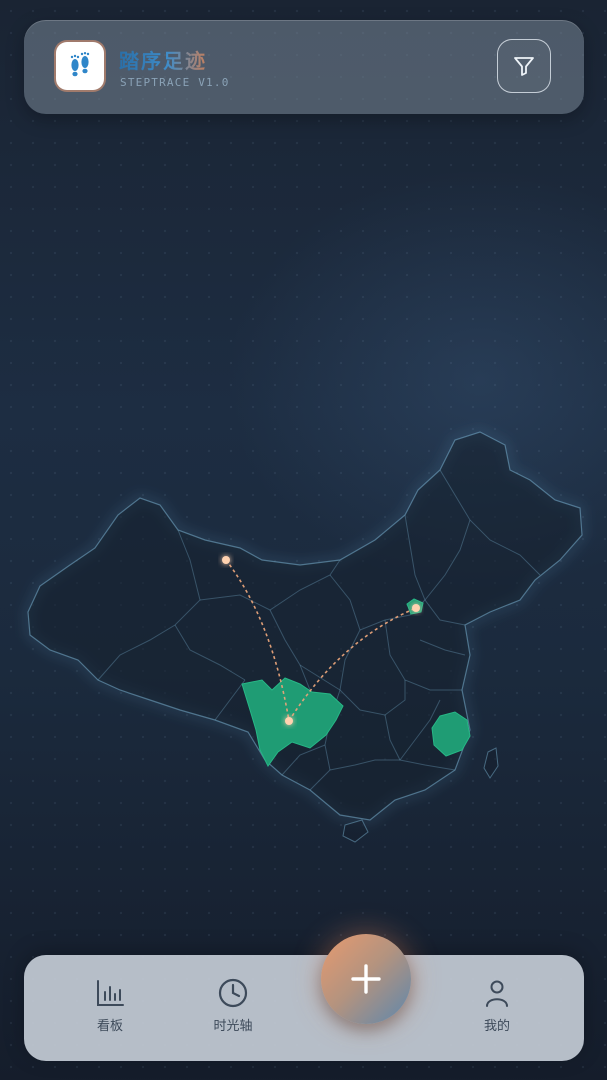 Image resolution: width=607 pixels, height=1080 pixels. I want to click on filter-button, so click(524, 66).